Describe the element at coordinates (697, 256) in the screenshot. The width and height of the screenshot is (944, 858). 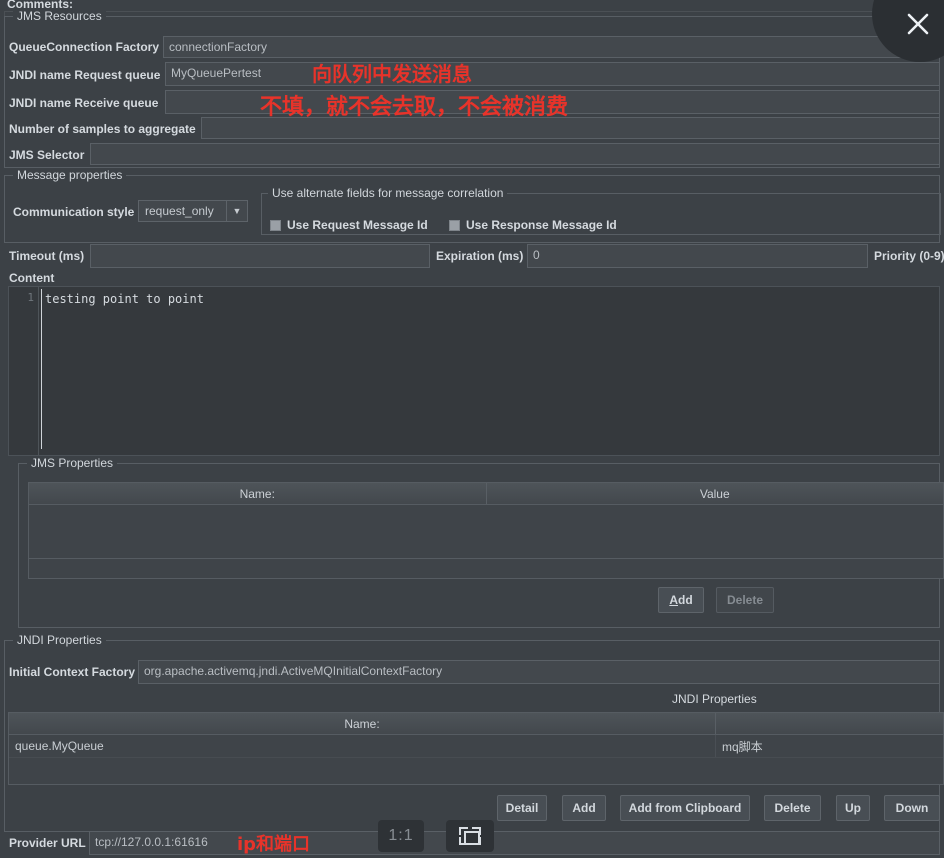
I see `expiration-input: 0` at that location.